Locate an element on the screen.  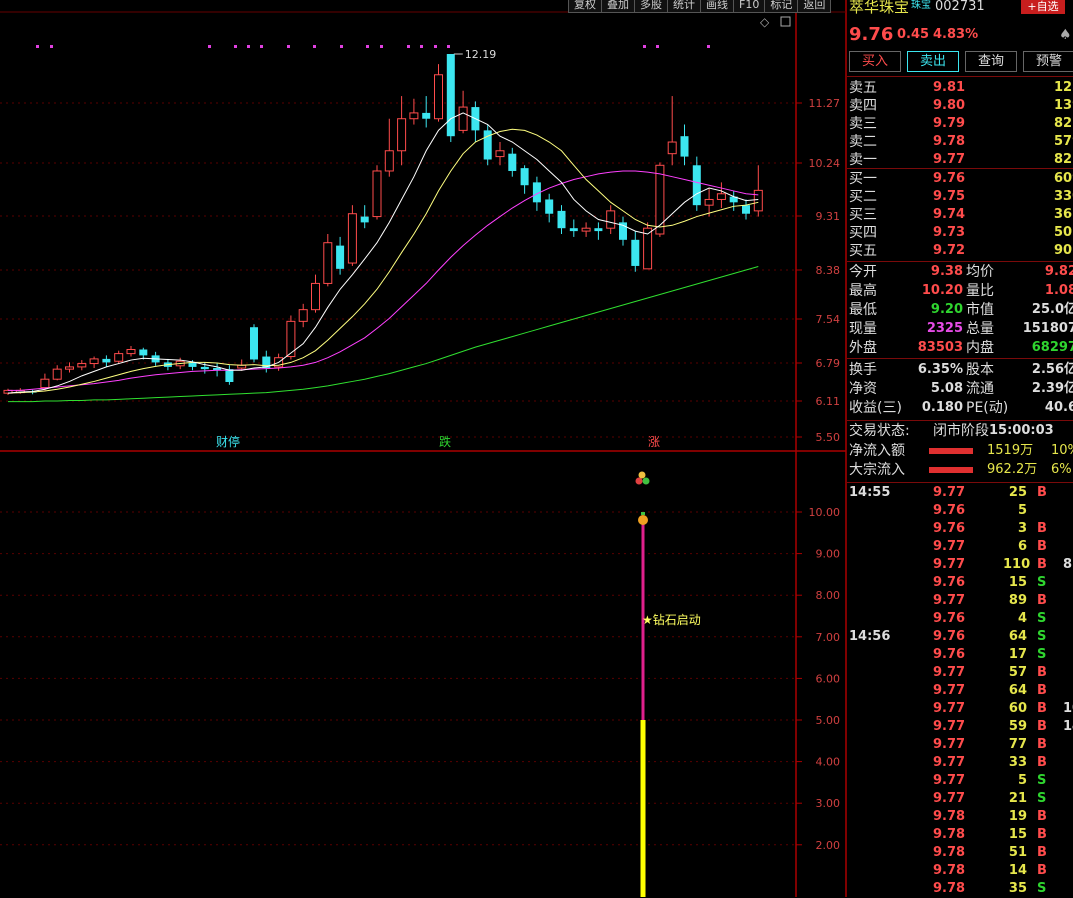
add-watchlist-button: +自选 is located at coordinates (1043, 7).